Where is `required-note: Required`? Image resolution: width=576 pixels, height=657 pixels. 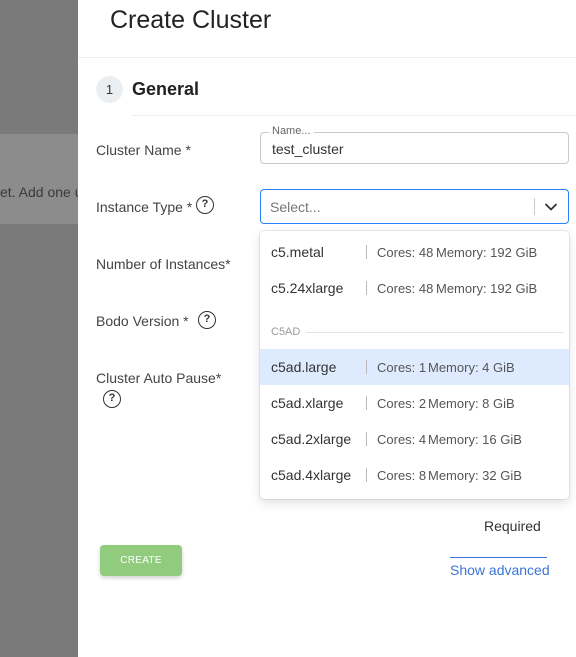 required-note: Required is located at coordinates (512, 526).